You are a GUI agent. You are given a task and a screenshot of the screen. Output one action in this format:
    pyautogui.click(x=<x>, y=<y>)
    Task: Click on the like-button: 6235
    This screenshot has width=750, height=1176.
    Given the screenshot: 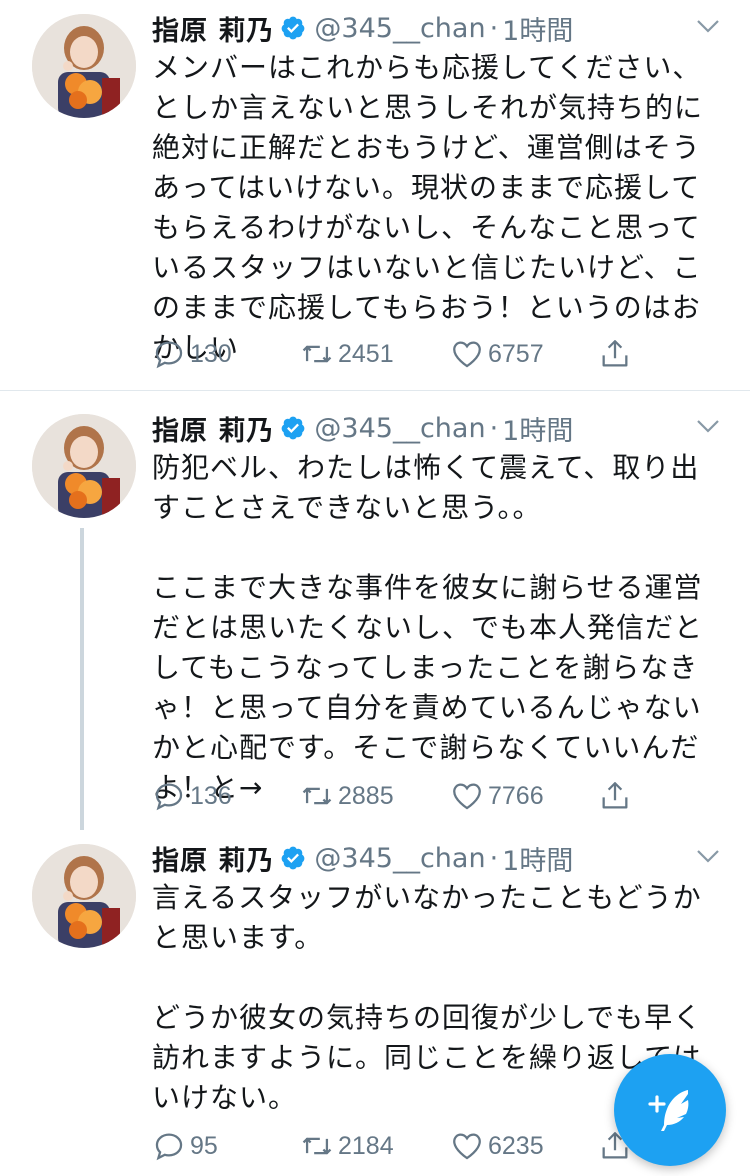 What is the action you would take?
    pyautogui.click(x=497, y=1146)
    